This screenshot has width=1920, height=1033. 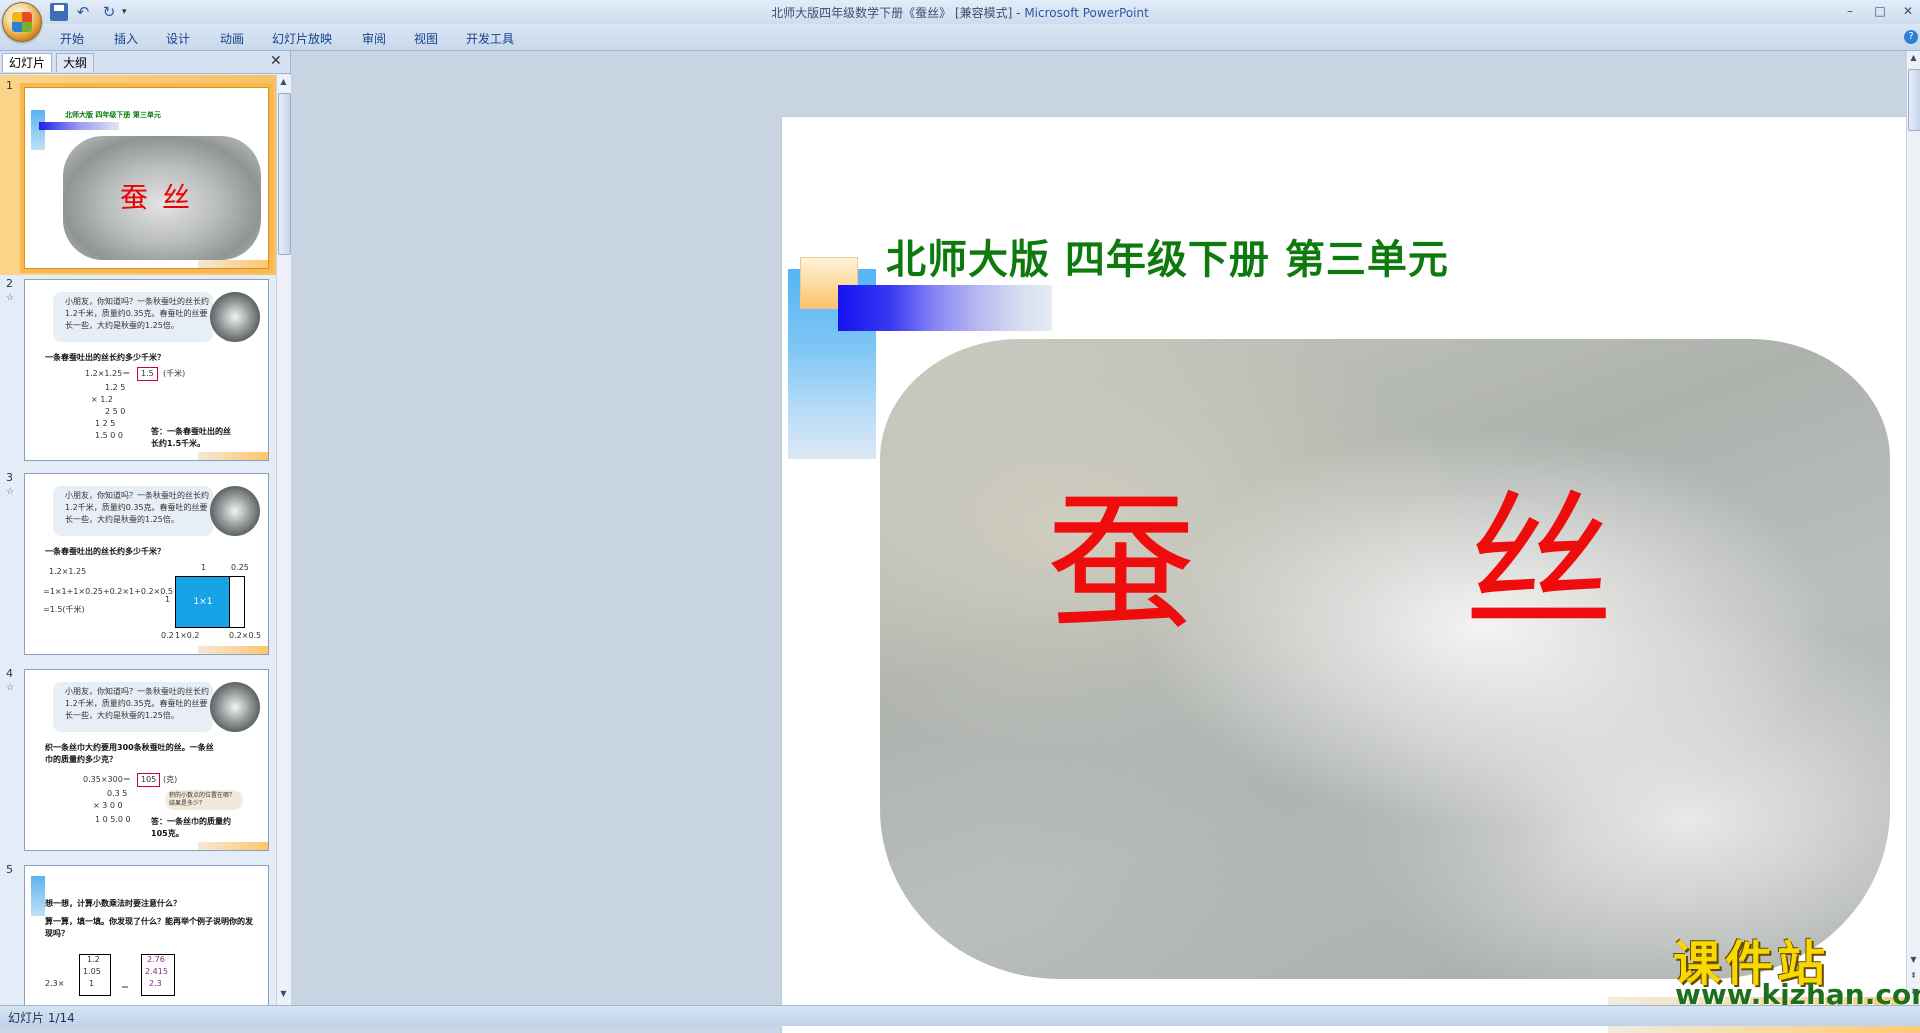 I want to click on calc-line: 1 0 5.0 0, so click(x=113, y=819).